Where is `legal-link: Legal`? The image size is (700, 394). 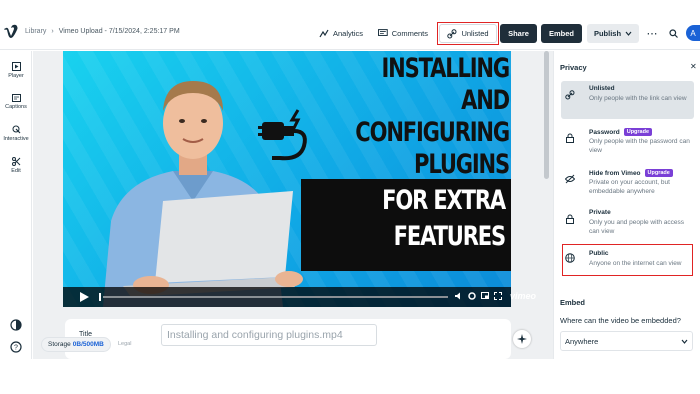
legal-link: Legal is located at coordinates (124, 344).